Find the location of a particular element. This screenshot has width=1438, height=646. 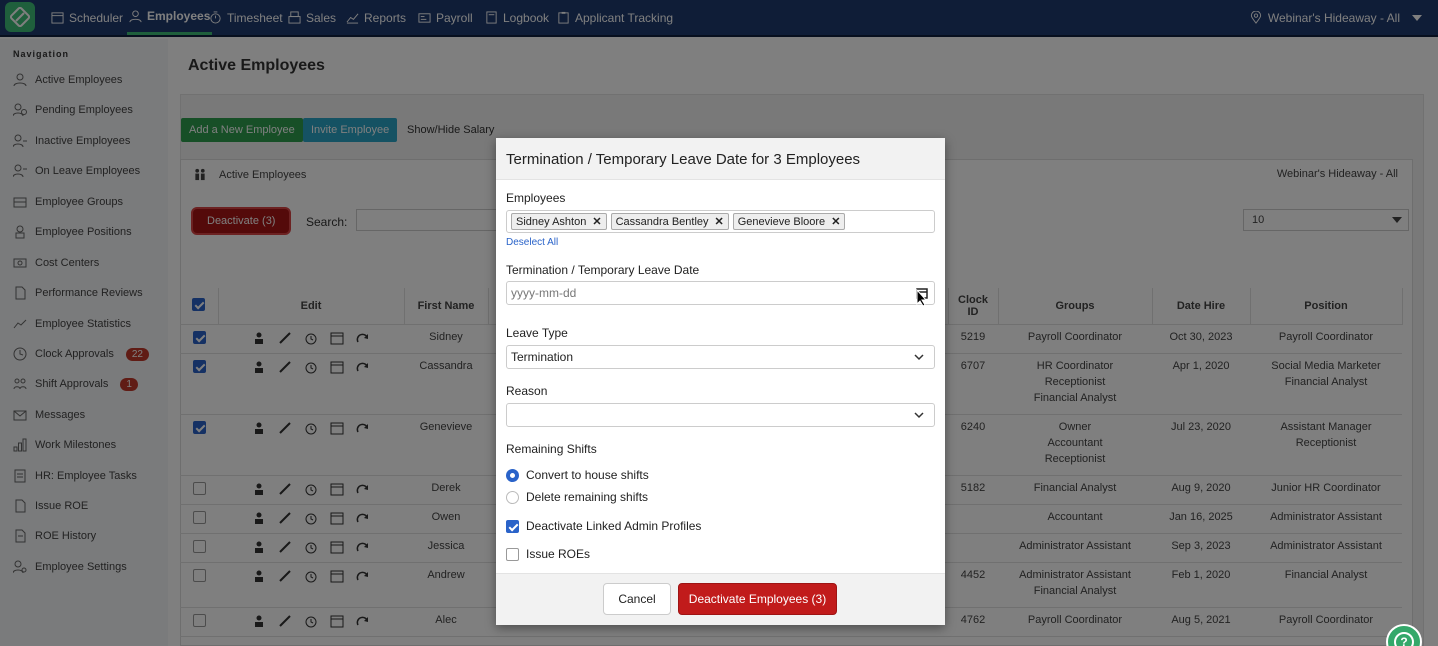

leave-type-value: Termination is located at coordinates (542, 357).